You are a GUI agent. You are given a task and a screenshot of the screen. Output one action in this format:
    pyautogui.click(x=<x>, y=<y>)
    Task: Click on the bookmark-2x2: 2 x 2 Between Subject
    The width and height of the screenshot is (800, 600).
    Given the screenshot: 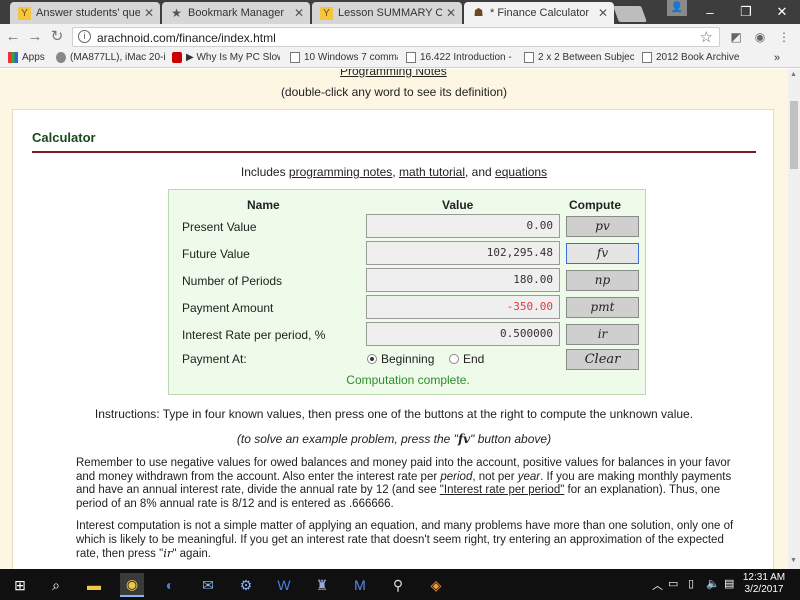 What is the action you would take?
    pyautogui.click(x=579, y=57)
    